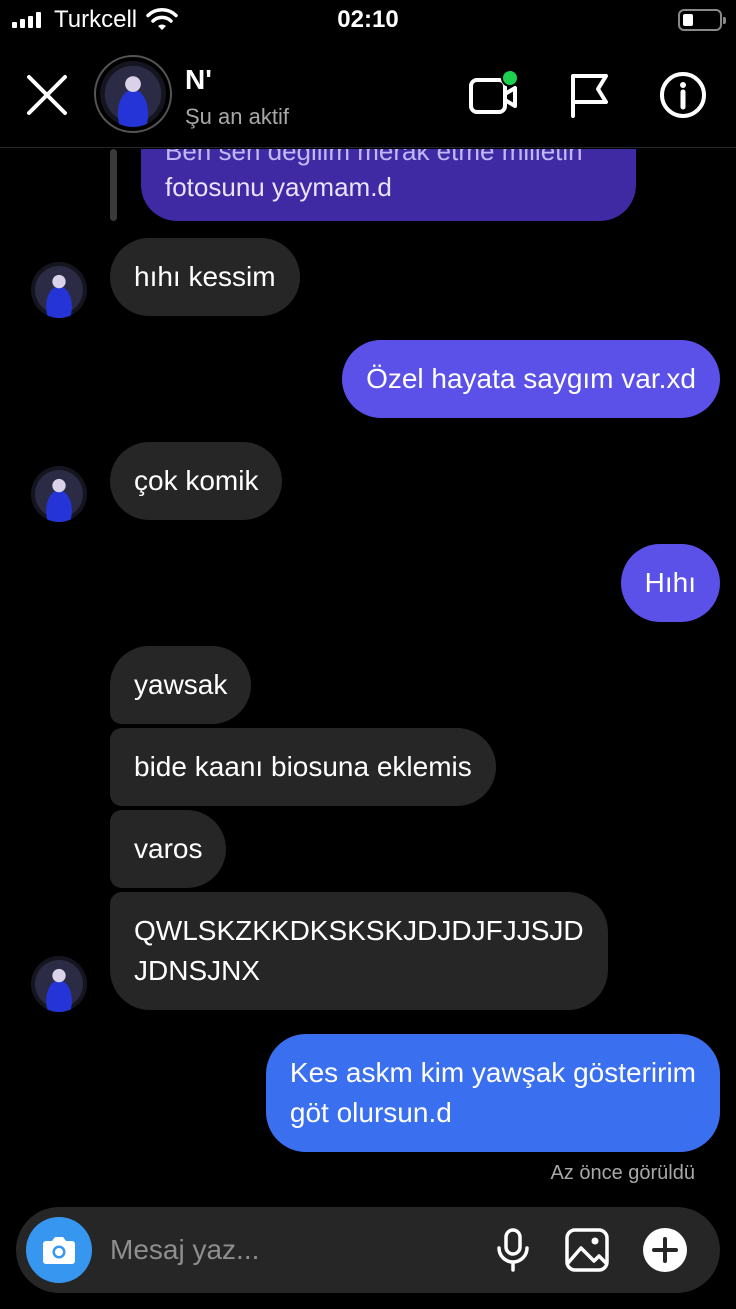 The image size is (736, 1309). I want to click on camera-icon, so click(59, 1250).